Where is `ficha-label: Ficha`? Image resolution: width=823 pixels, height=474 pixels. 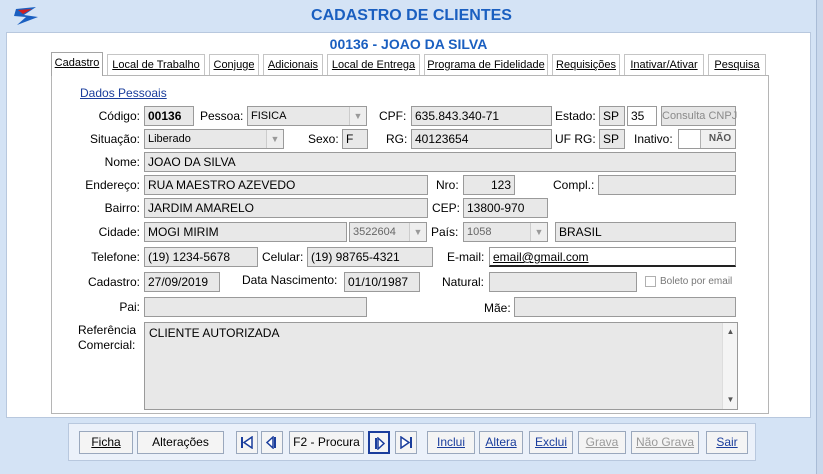 ficha-label: Ficha is located at coordinates (106, 442).